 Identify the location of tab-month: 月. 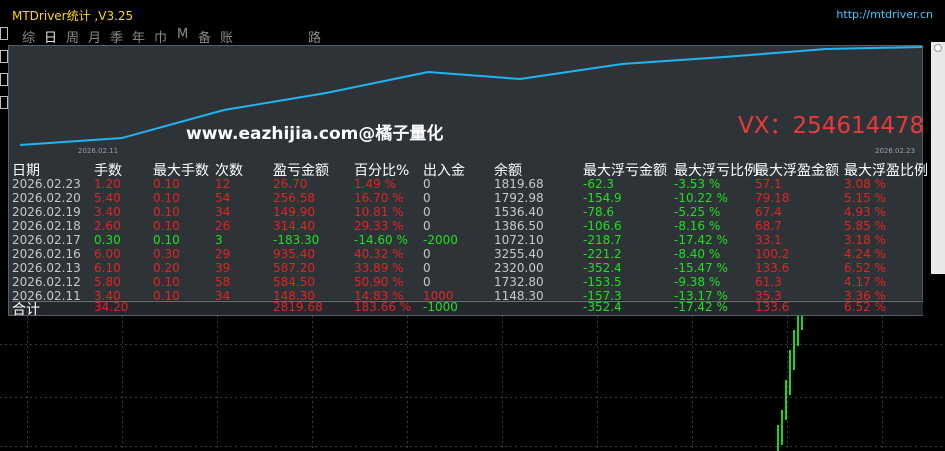
(94, 36).